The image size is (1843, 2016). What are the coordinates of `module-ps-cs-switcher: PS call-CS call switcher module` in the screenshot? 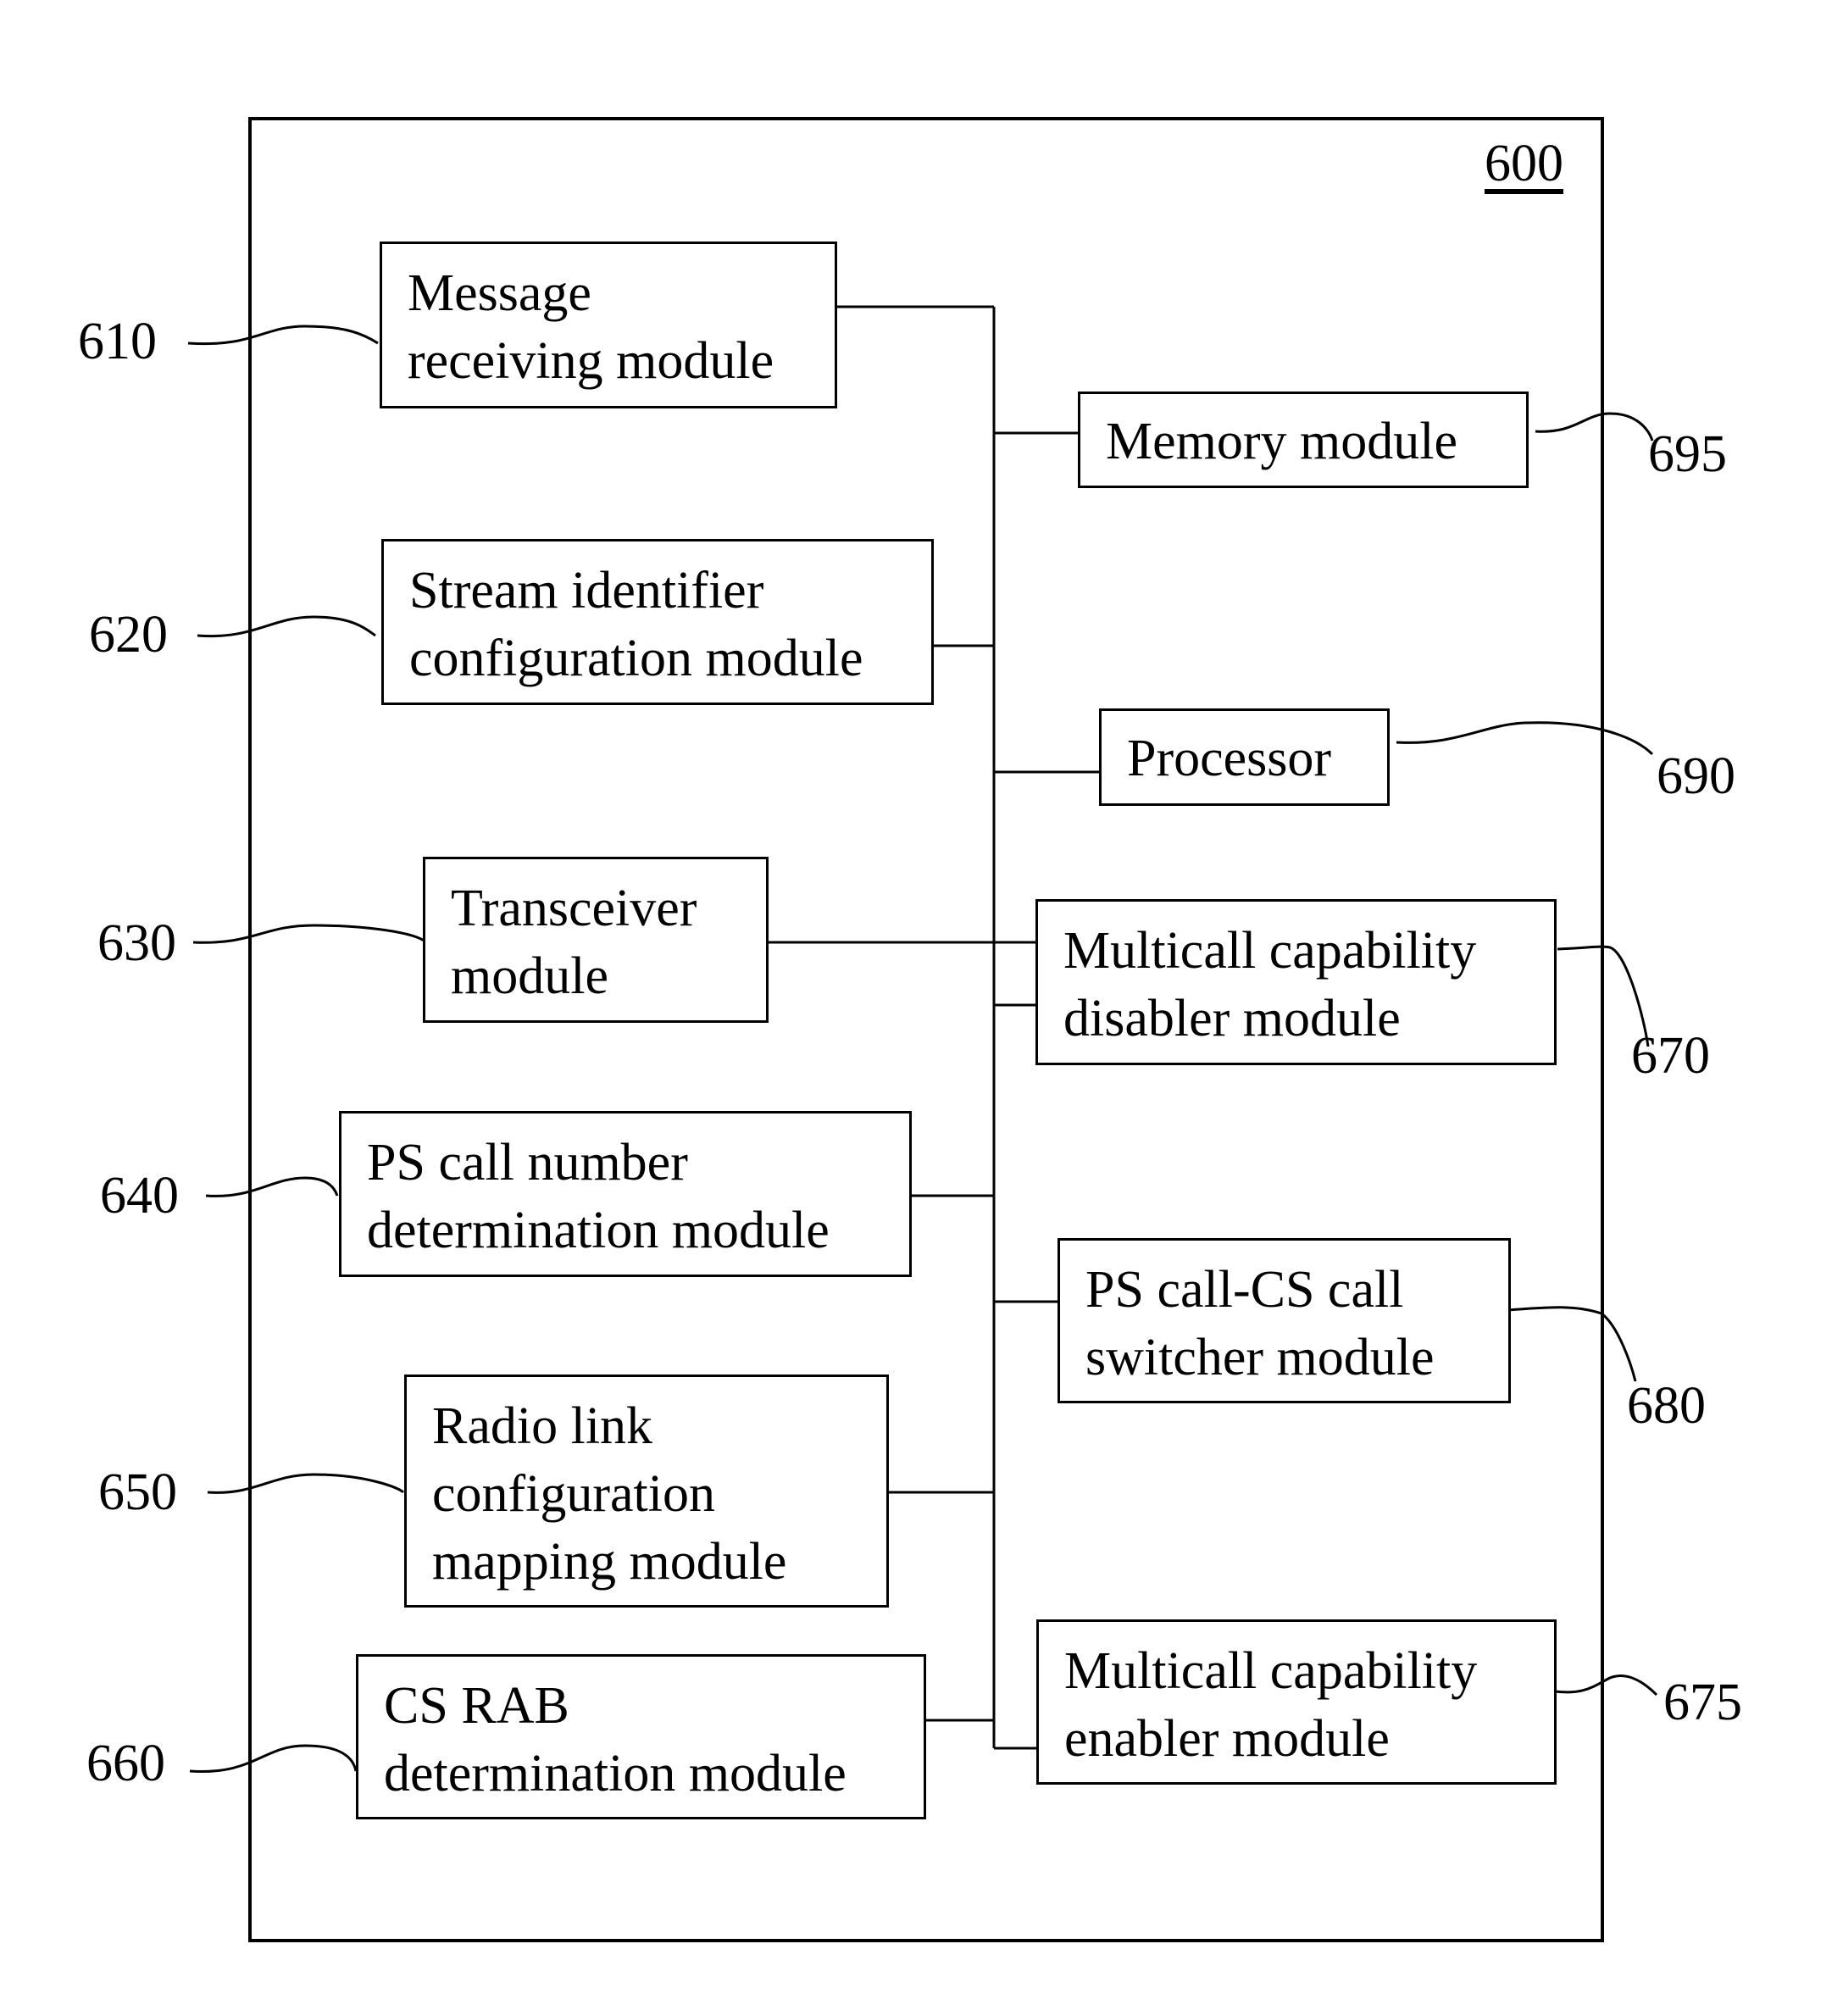 It's located at (1285, 1320).